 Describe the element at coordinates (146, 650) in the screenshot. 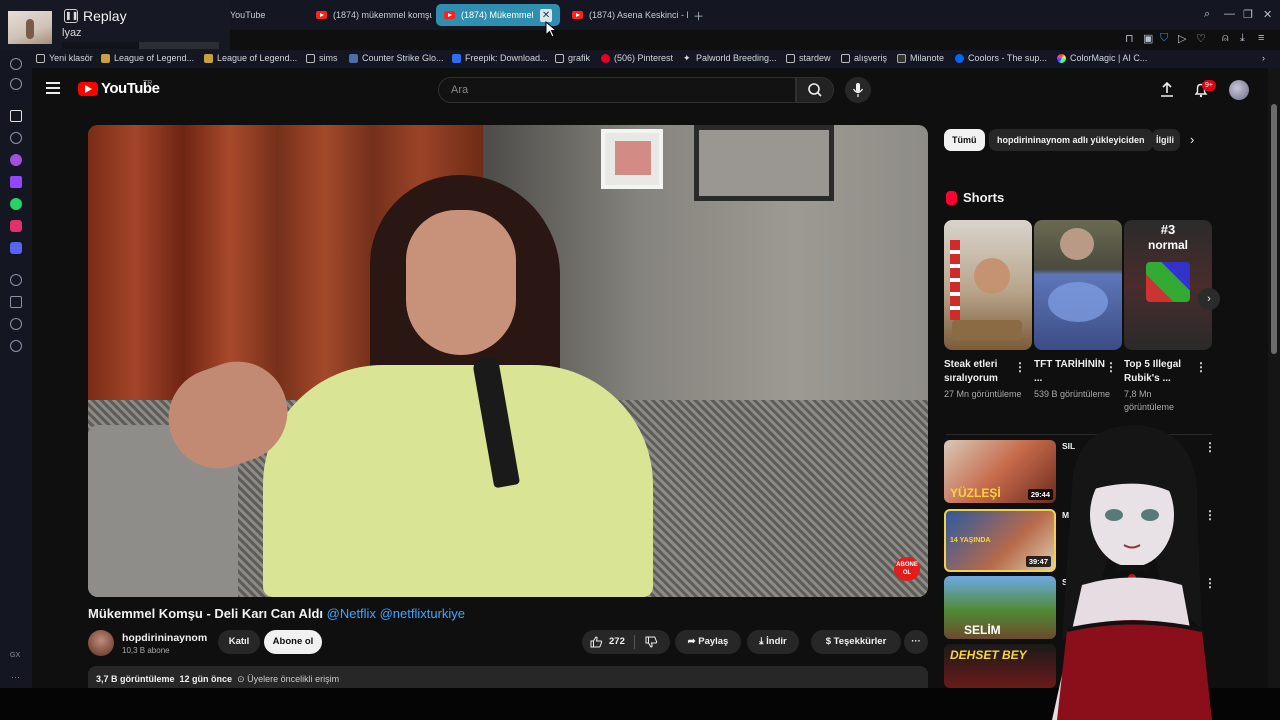

I see `channel-subscriber-count: 10,3 B abone` at that location.